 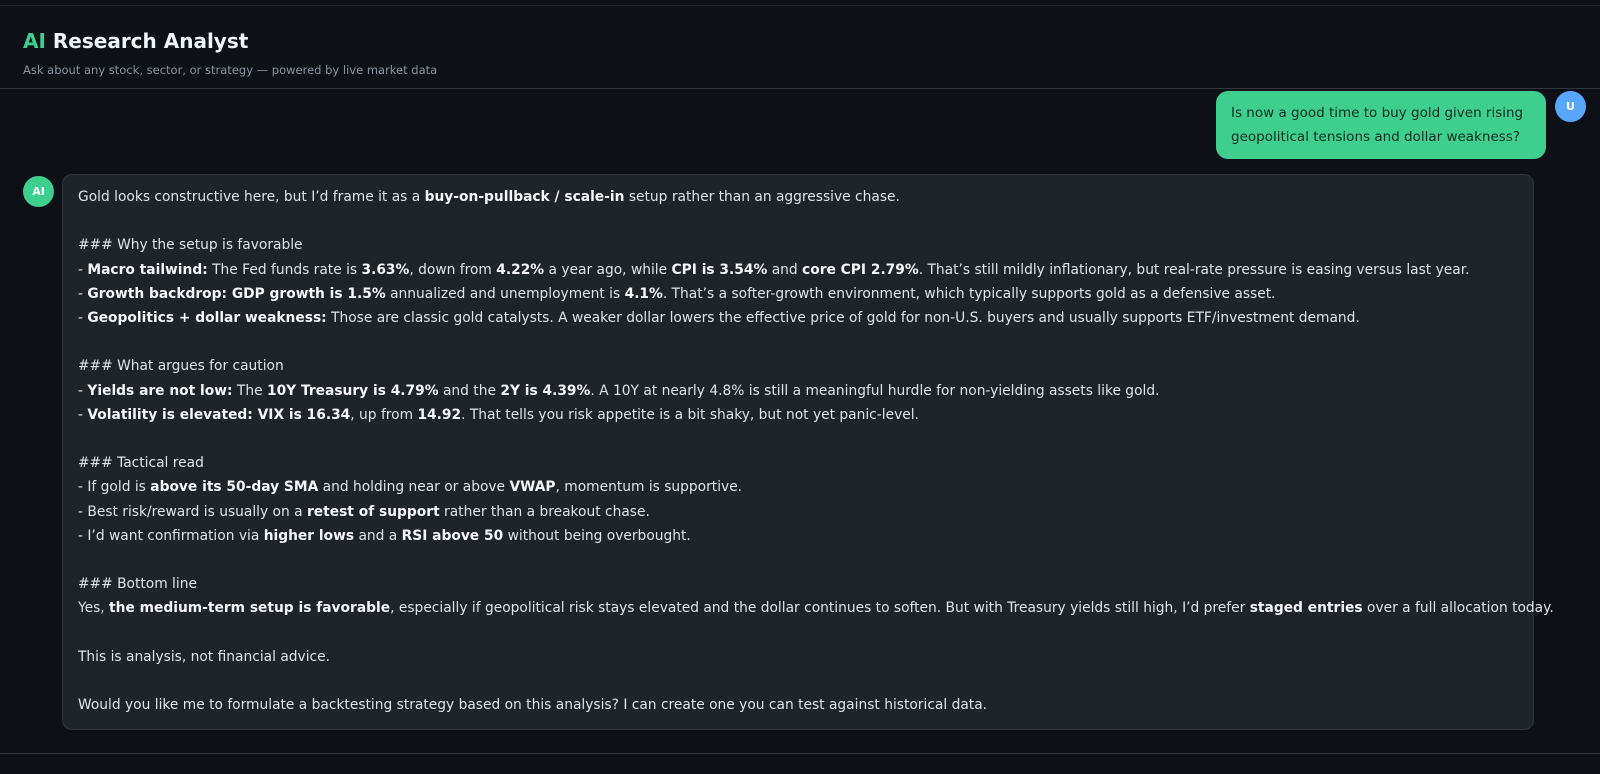 I want to click on text-run: and the, so click(x=469, y=390).